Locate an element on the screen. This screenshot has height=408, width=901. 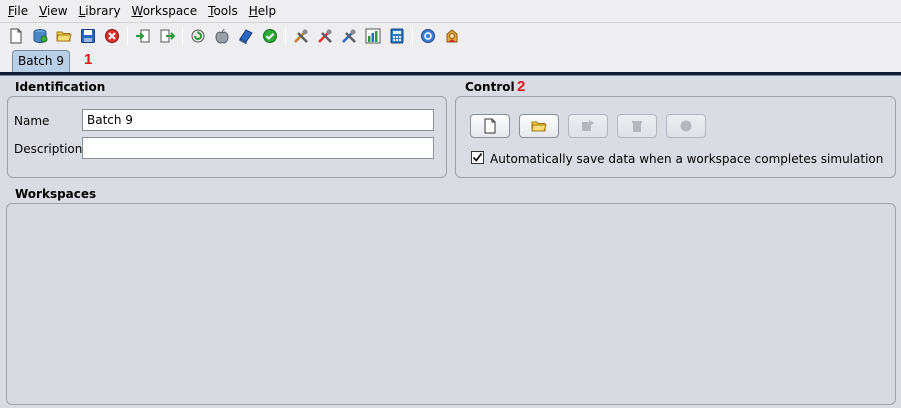
close-red-icon is located at coordinates (112, 36).